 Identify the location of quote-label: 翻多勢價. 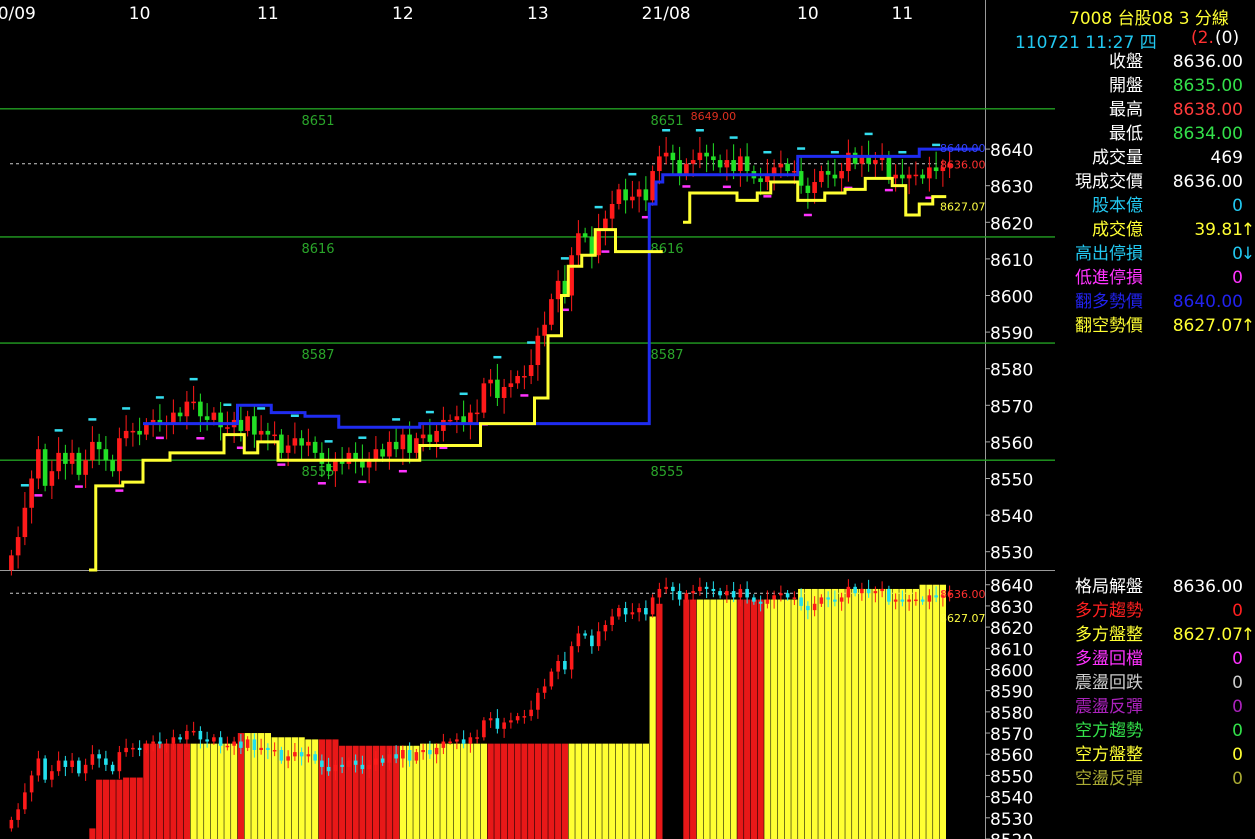
(1109, 302).